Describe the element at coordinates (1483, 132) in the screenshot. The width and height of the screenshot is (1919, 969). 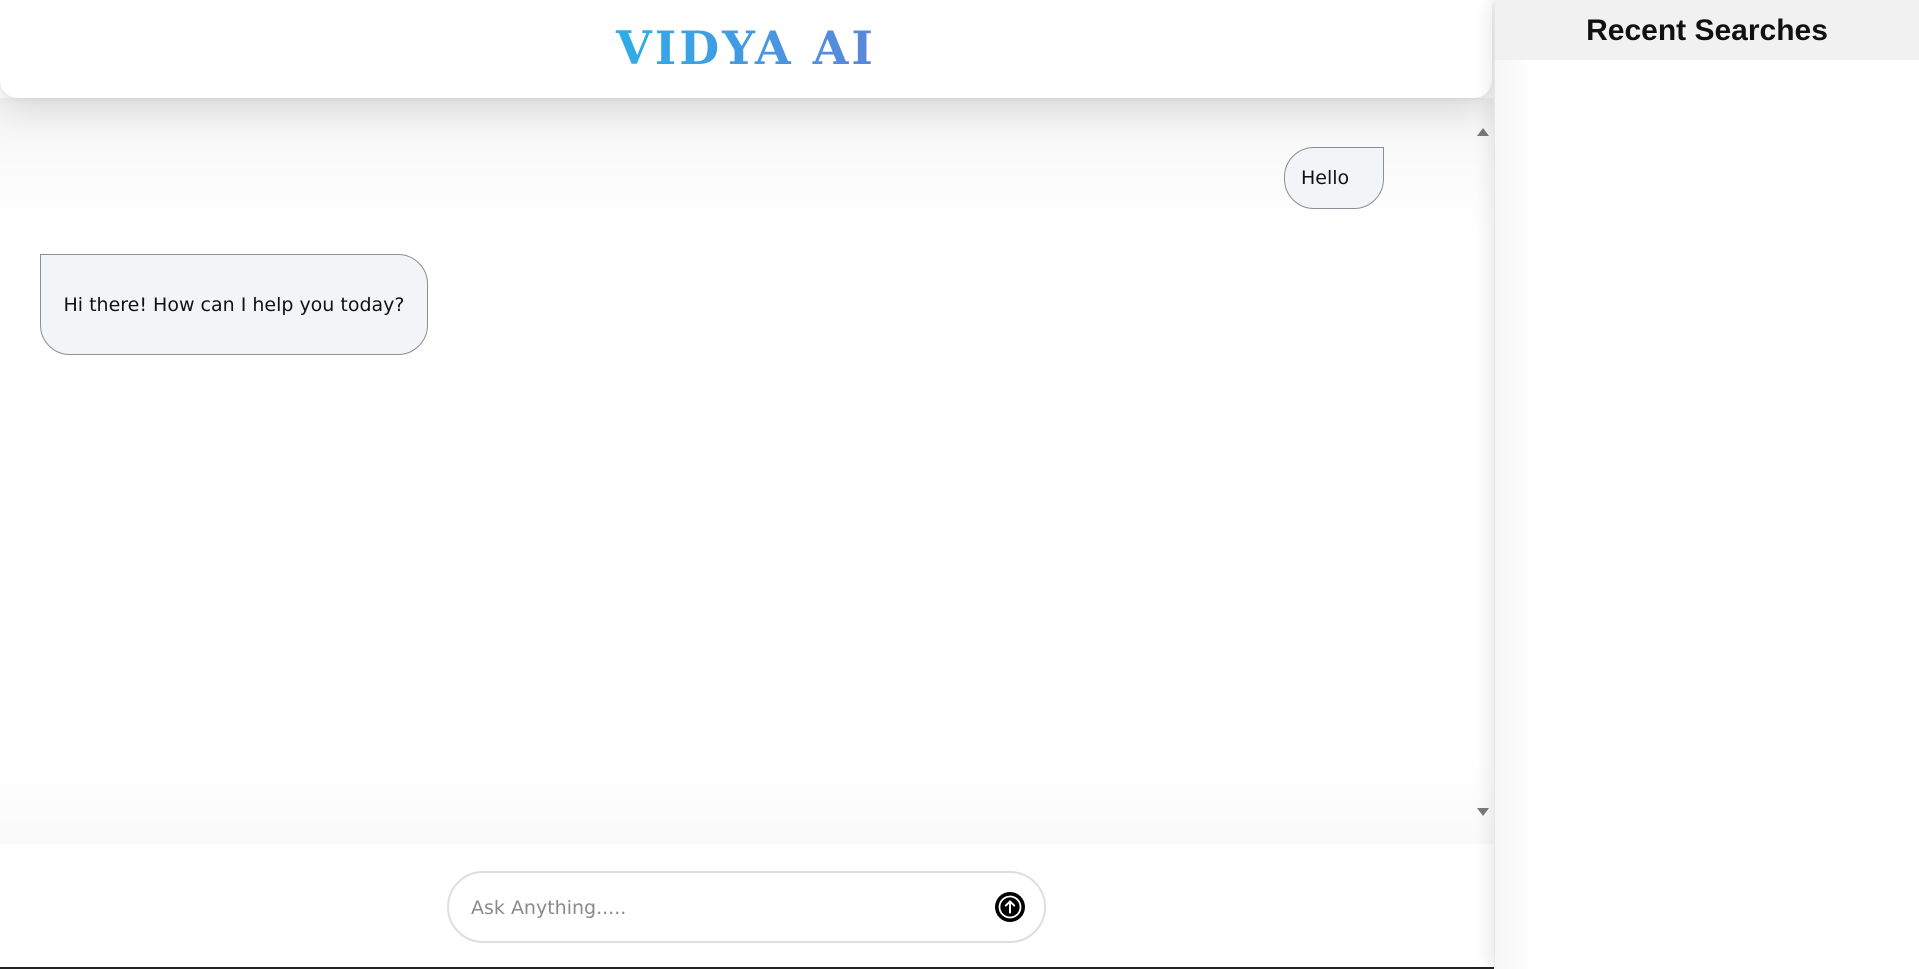
I see `scroll-up-arrow-icon` at that location.